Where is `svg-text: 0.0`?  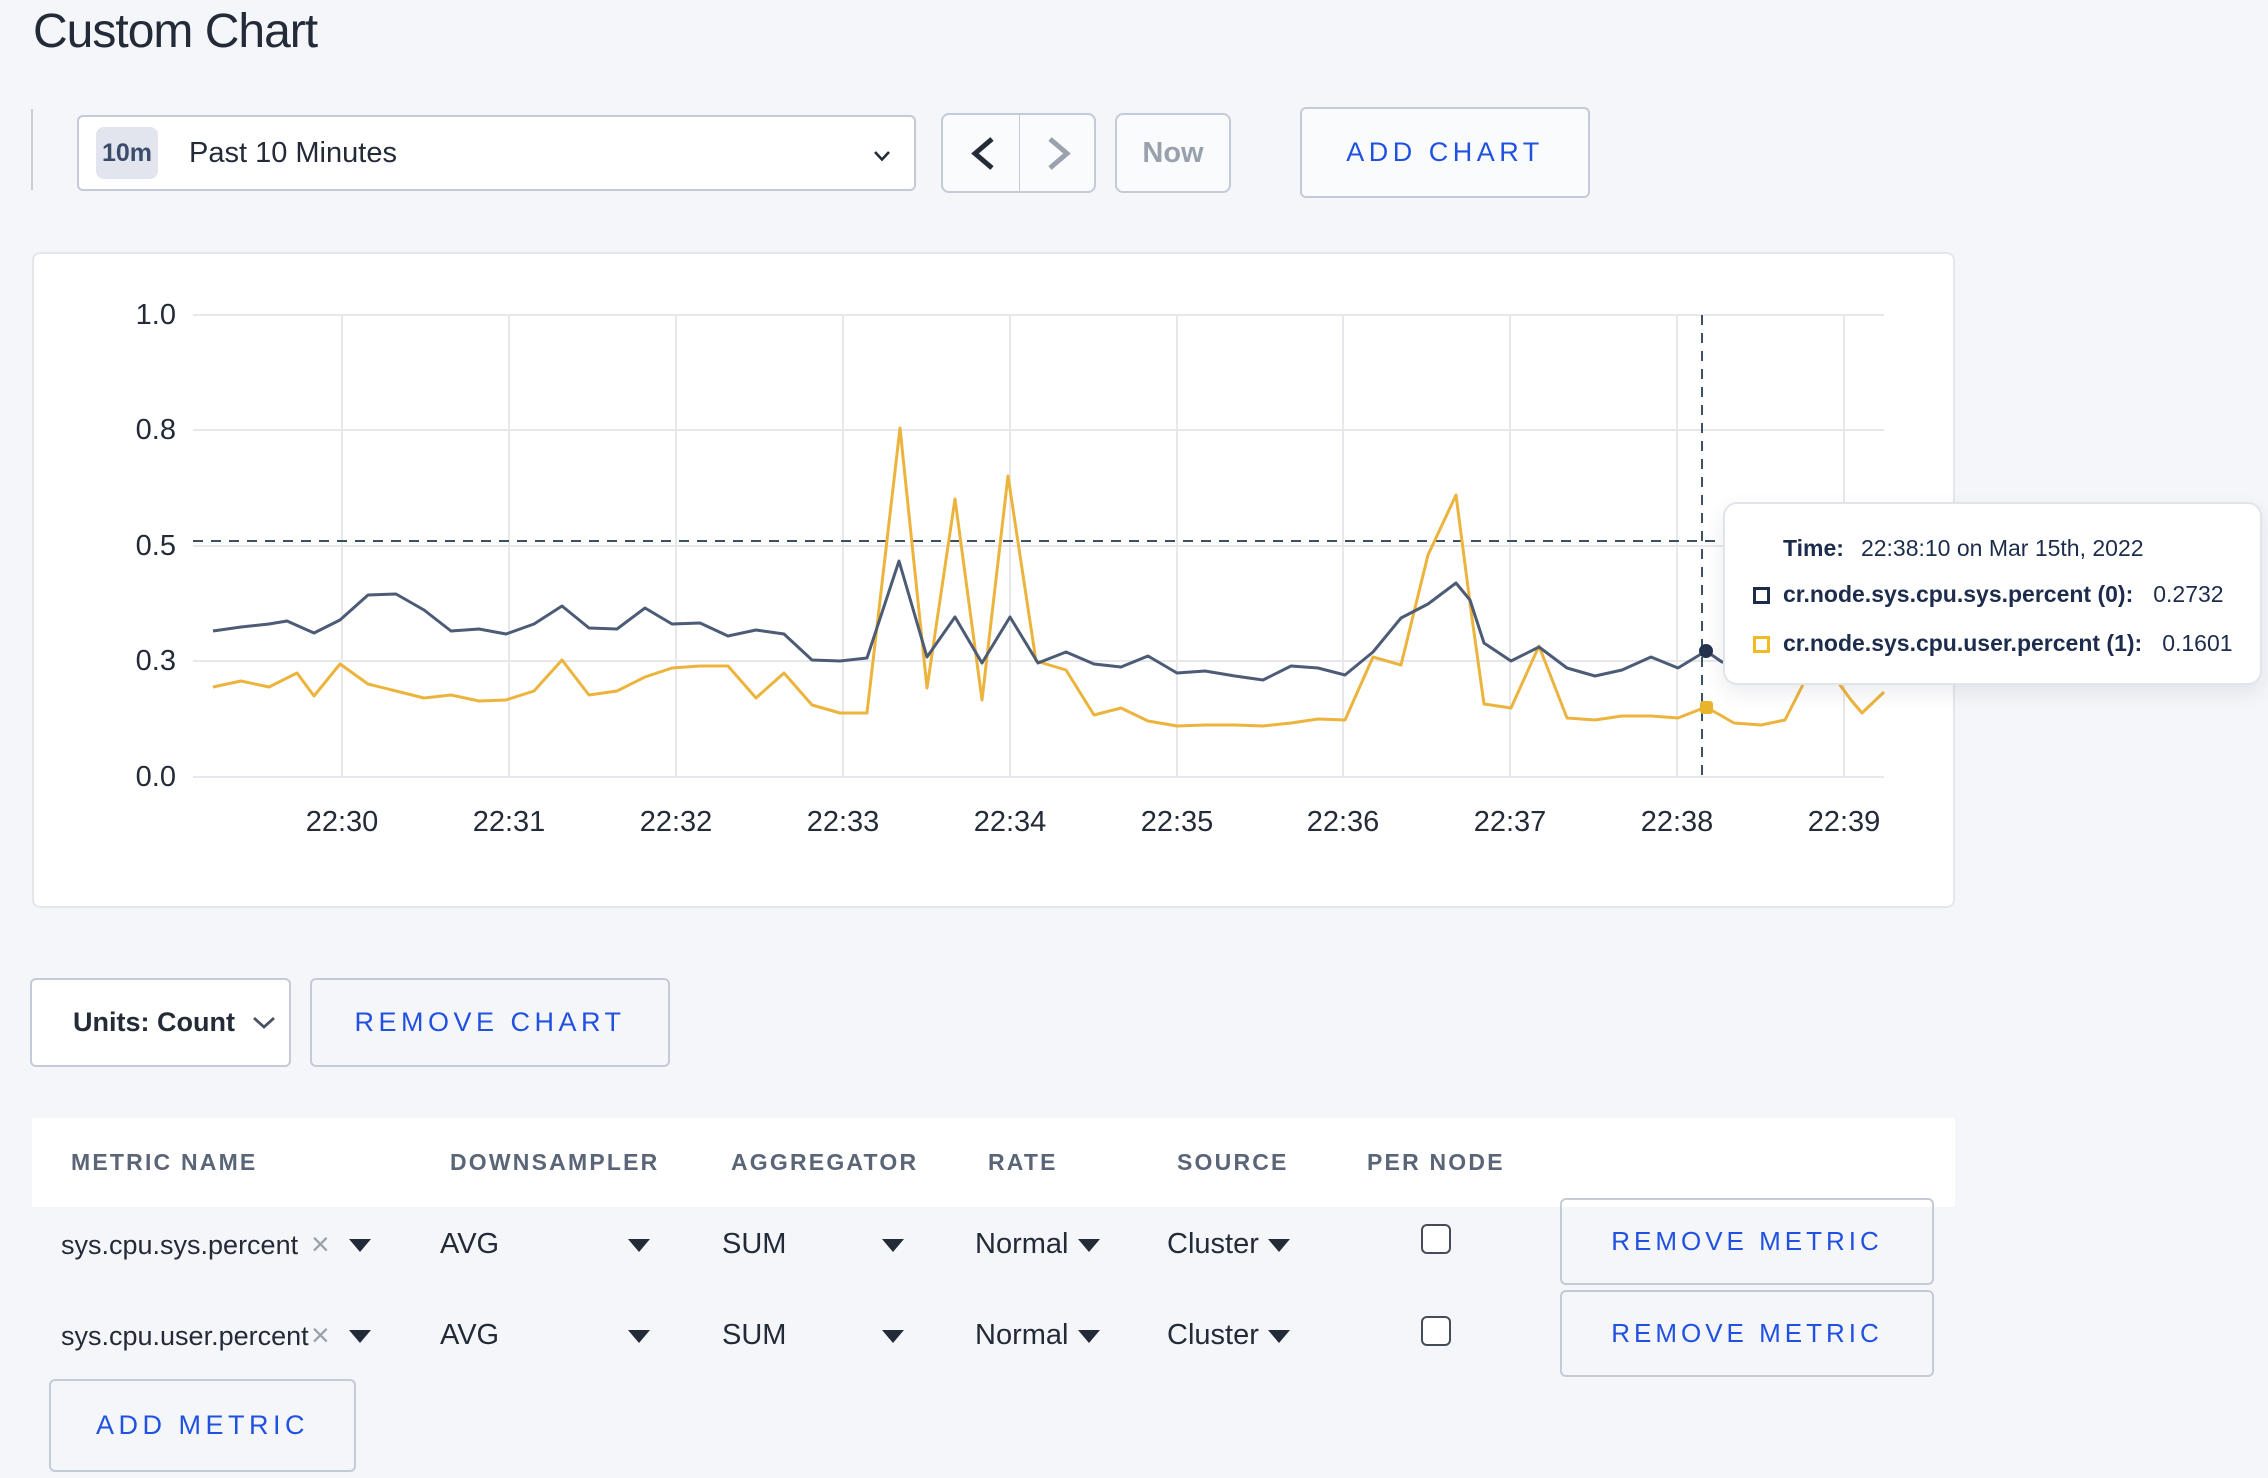 svg-text: 0.0 is located at coordinates (156, 777).